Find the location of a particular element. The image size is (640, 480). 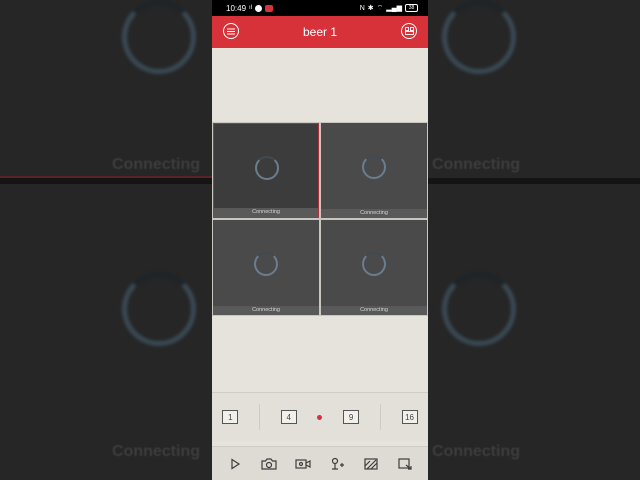

snapshot-button is located at coordinates (269, 464).